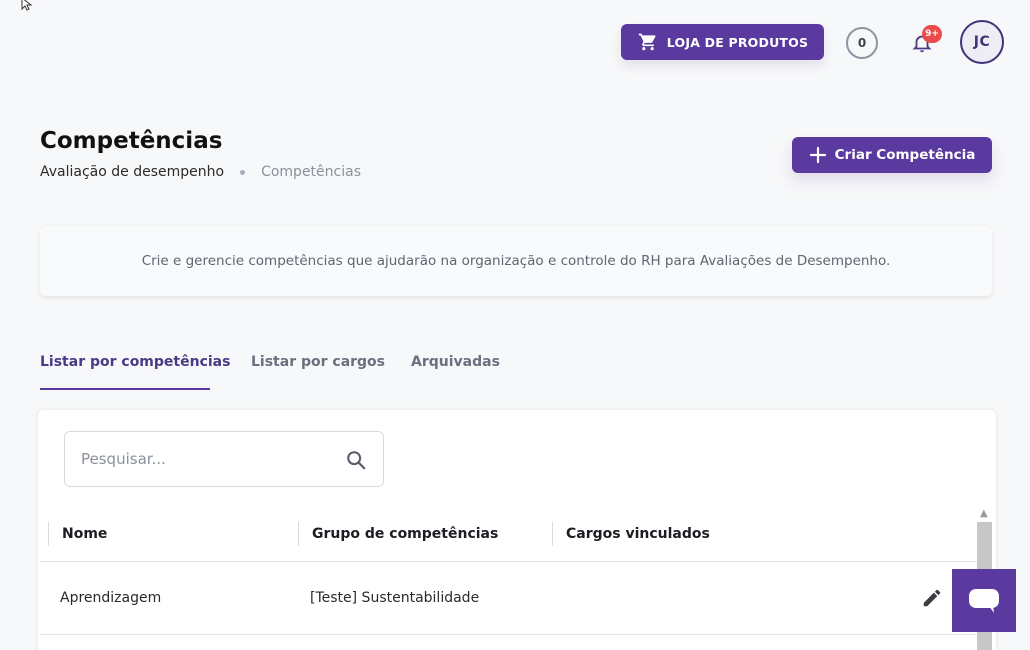 This screenshot has width=1030, height=650. I want to click on chat-widget-button, so click(984, 600).